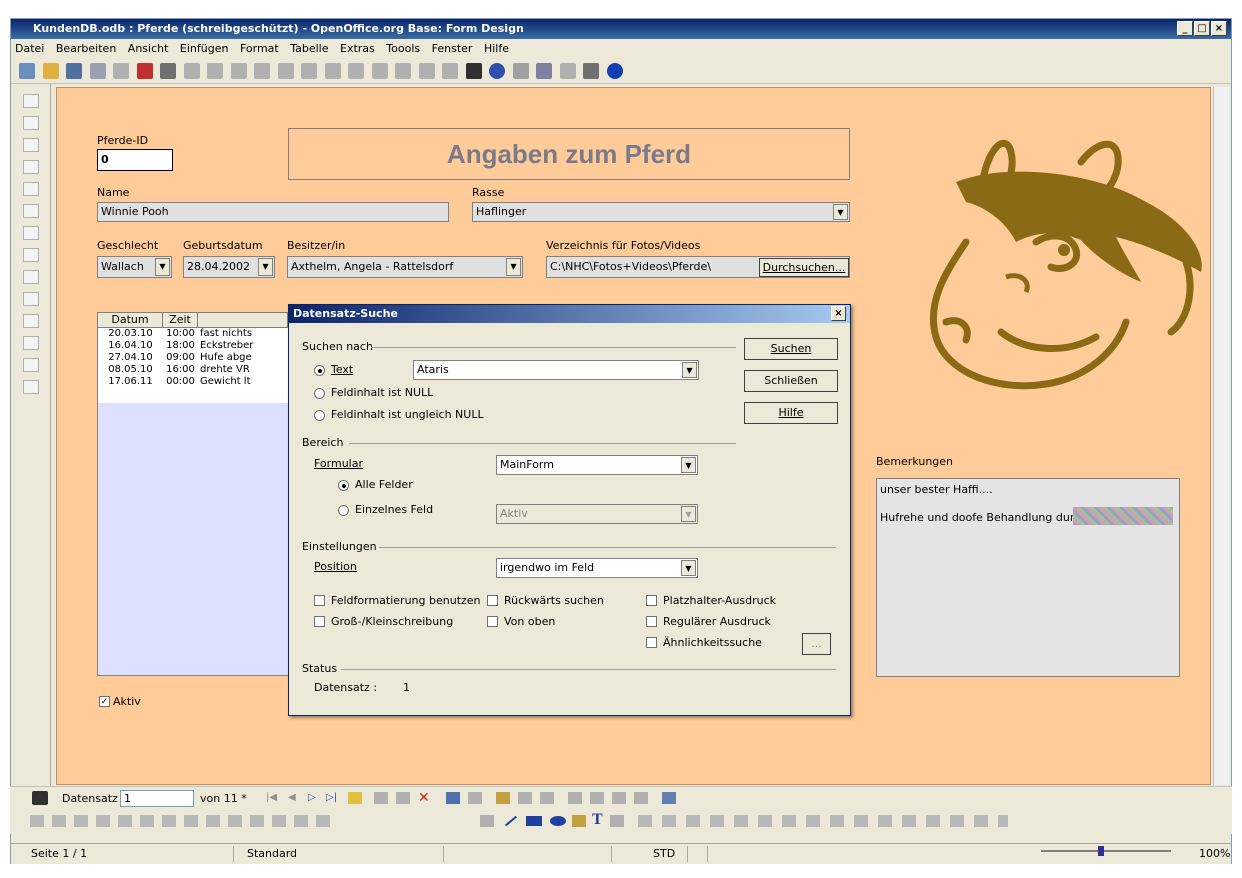 The width and height of the screenshot is (1242, 878). Describe the element at coordinates (403, 798) in the screenshot. I see `undo-record-icon` at that location.